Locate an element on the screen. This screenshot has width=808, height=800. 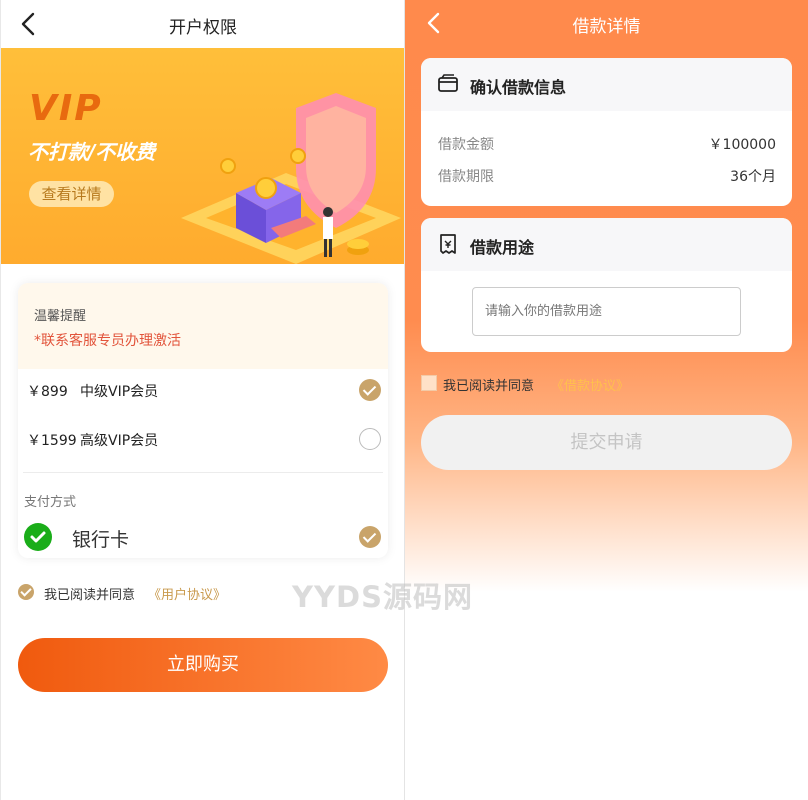
vip-banner: VIP 不打款/不收费 查看详情 is located at coordinates (203, 156).